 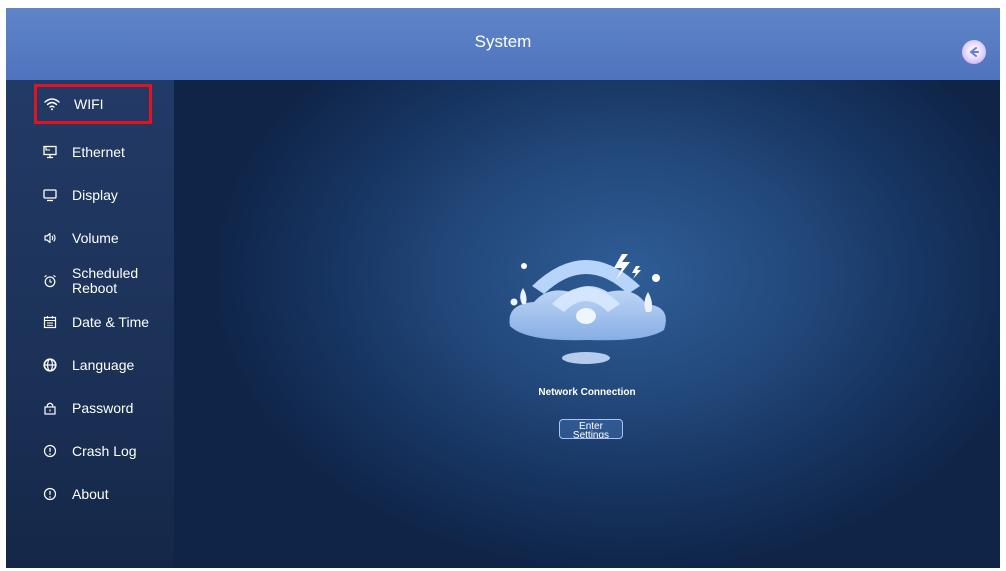 What do you see at coordinates (50, 408) in the screenshot?
I see `lock-icon` at bounding box center [50, 408].